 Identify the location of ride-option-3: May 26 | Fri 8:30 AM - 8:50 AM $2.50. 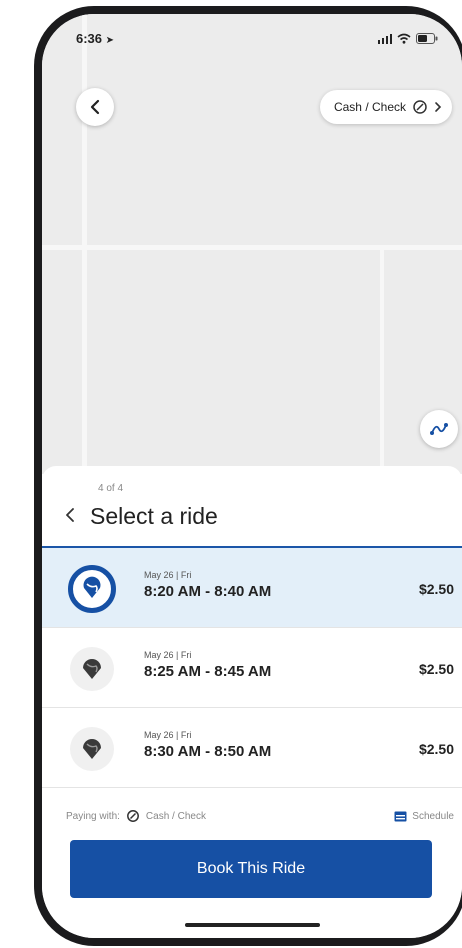
(252, 748).